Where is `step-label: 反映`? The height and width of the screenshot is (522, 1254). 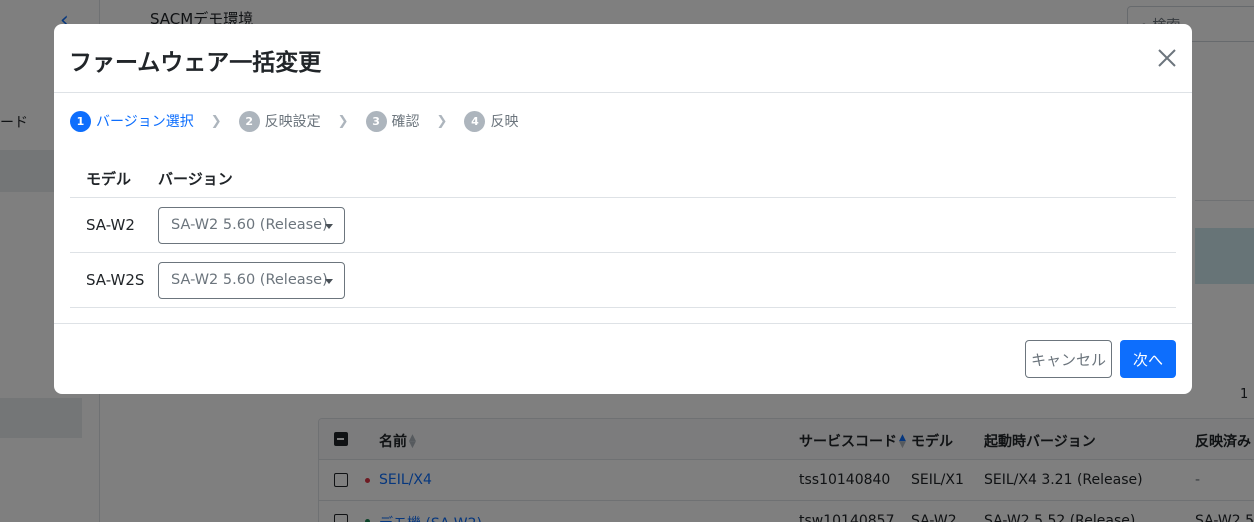
step-label: 反映 is located at coordinates (504, 122).